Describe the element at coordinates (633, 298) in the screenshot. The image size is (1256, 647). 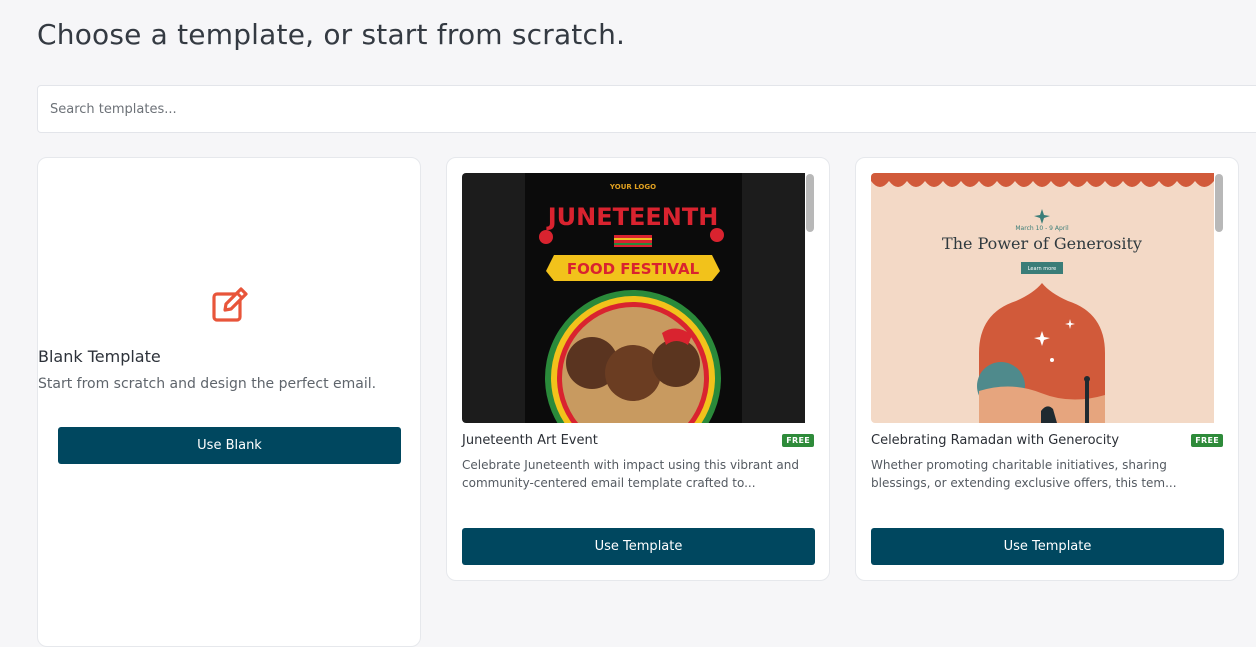
I see `juneteenth-preview-image: YOUR LOGO JUNETEENTH FOOD FESTIVAL` at that location.